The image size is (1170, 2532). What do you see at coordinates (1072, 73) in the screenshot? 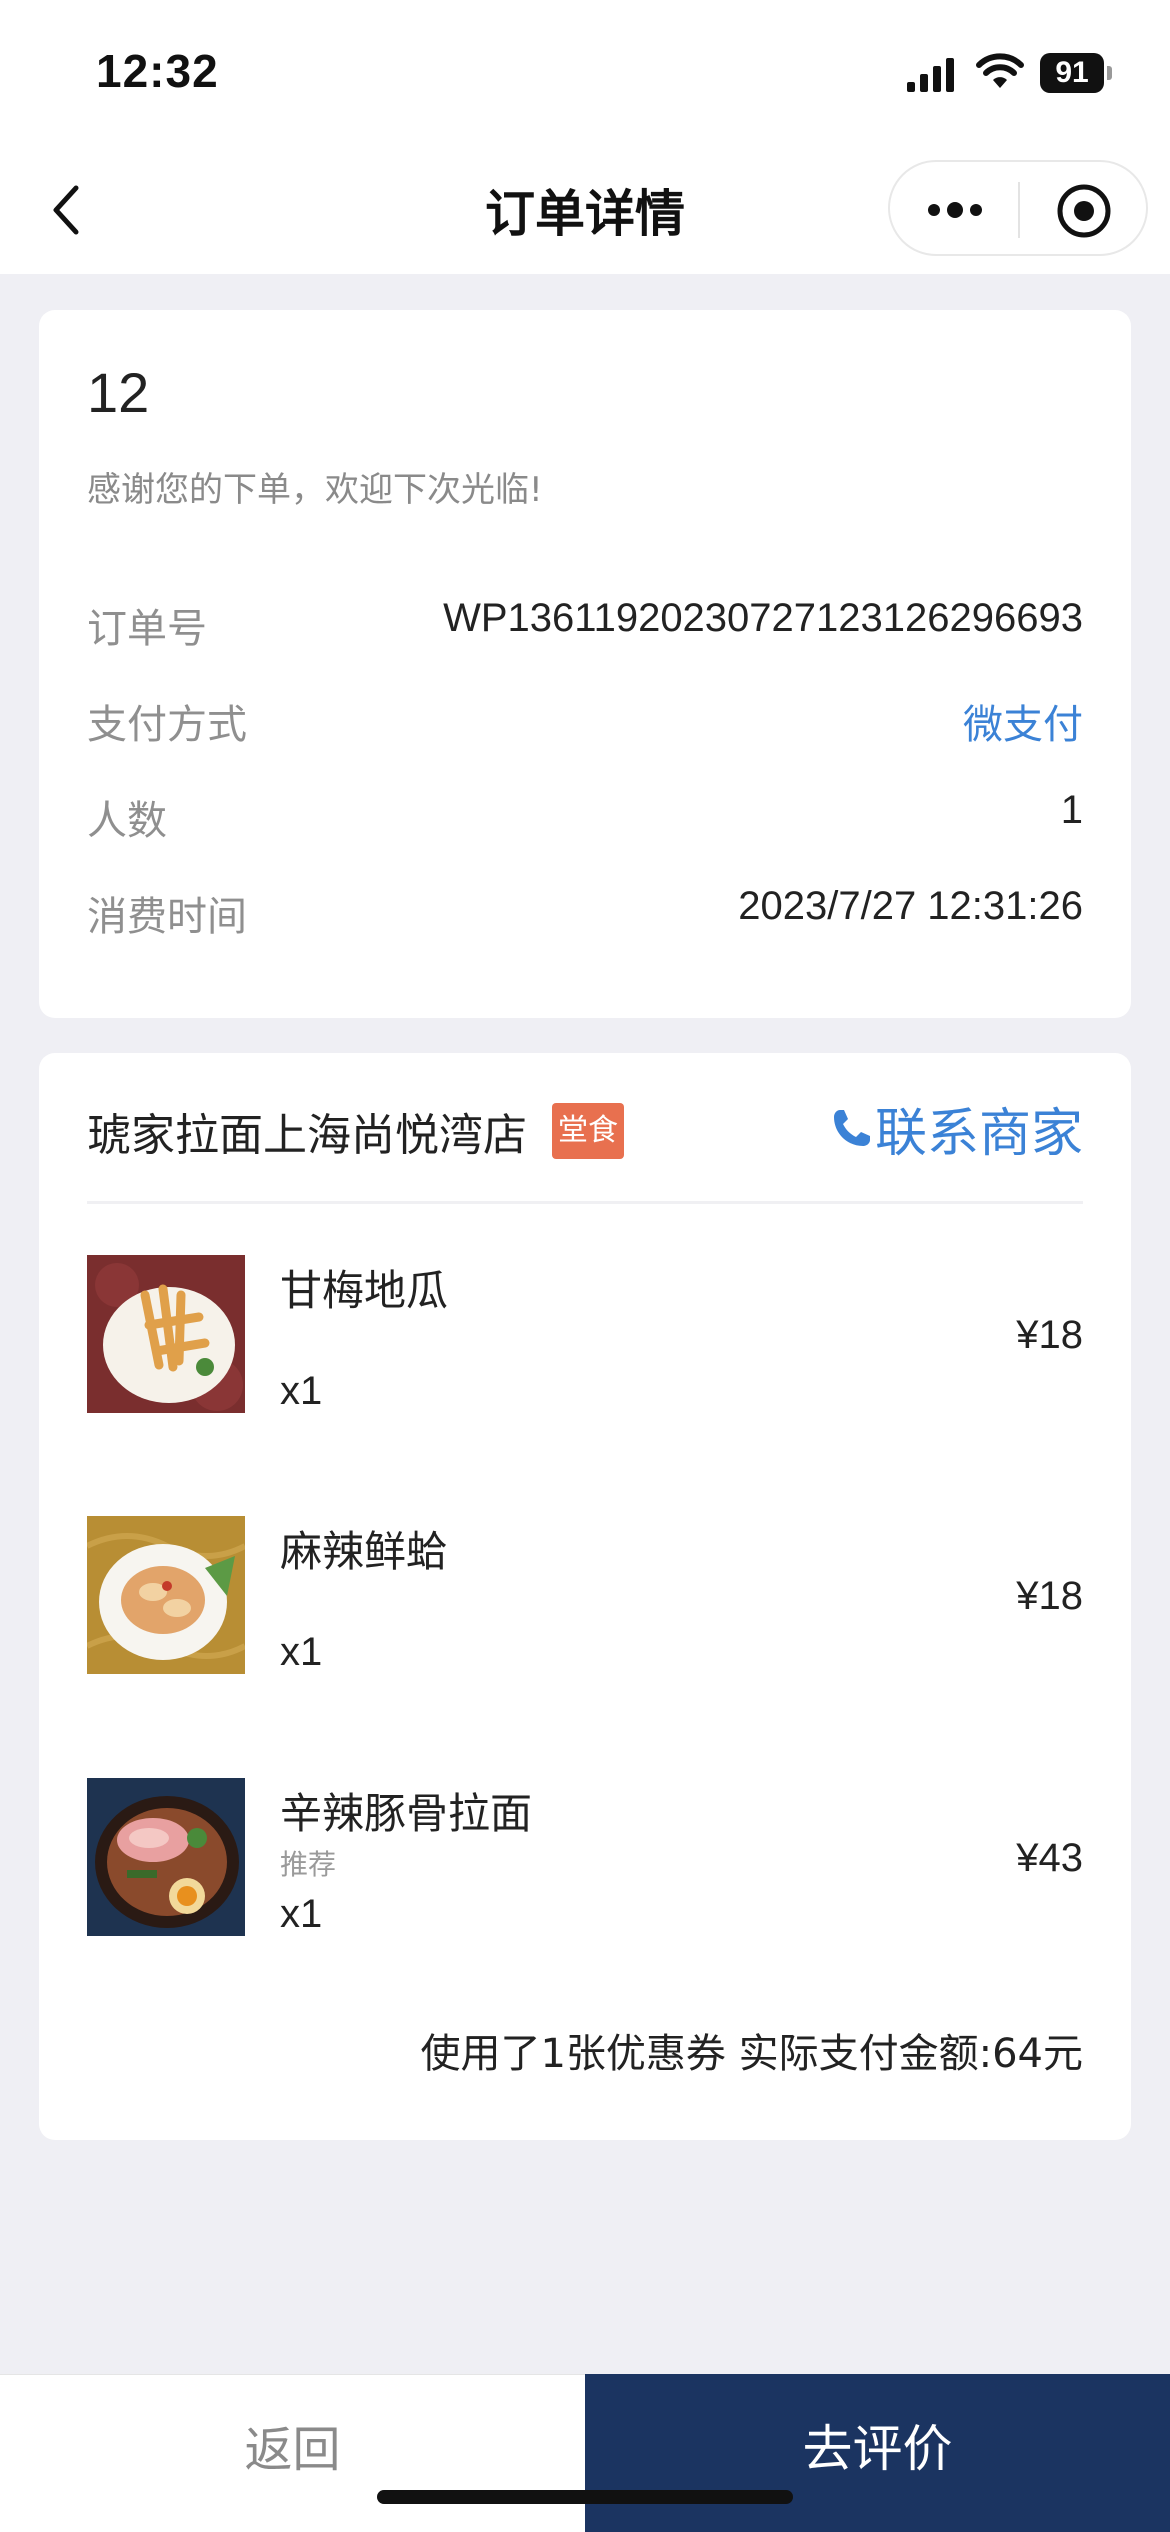
I see `battery-level: 91` at bounding box center [1072, 73].